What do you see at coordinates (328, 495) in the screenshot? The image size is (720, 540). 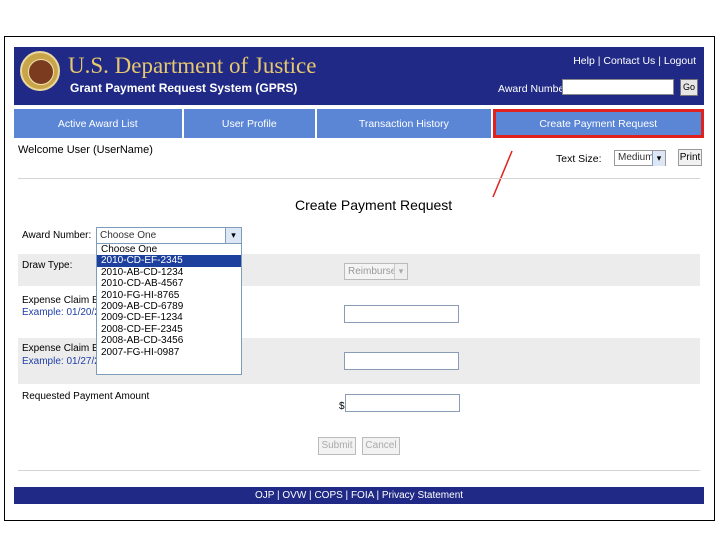 I see `footer-link-cops: COPS` at bounding box center [328, 495].